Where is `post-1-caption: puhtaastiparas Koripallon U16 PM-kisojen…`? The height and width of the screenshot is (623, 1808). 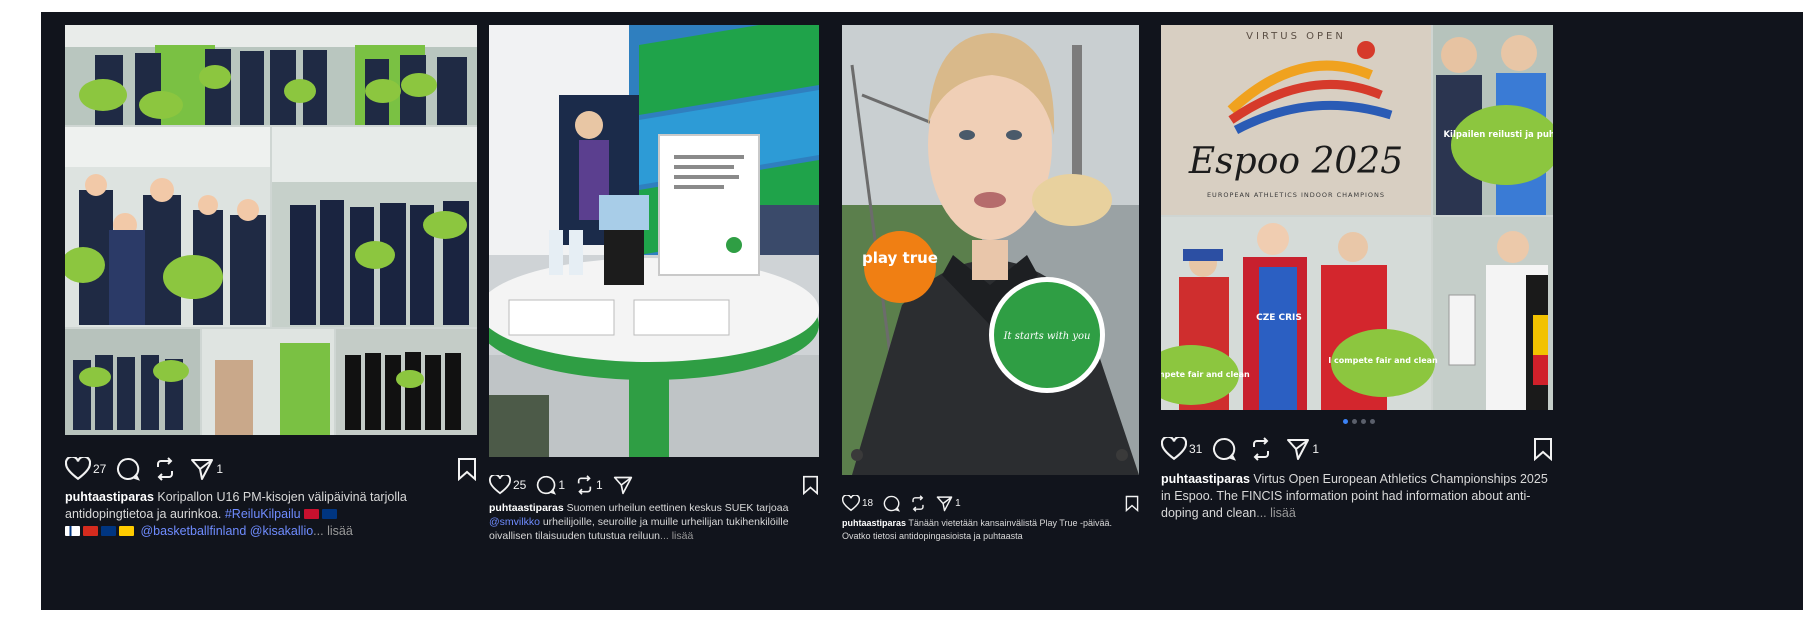 post-1-caption: puhtaastiparas Koripallon U16 PM-kisojen… is located at coordinates (271, 516).